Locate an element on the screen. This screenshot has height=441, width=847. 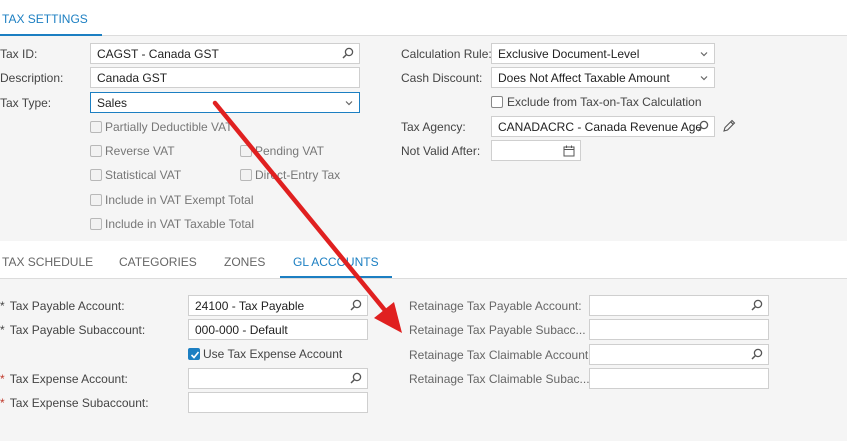
tax-agency-field: CANADACRC - Canada Revenue Age is located at coordinates (603, 126).